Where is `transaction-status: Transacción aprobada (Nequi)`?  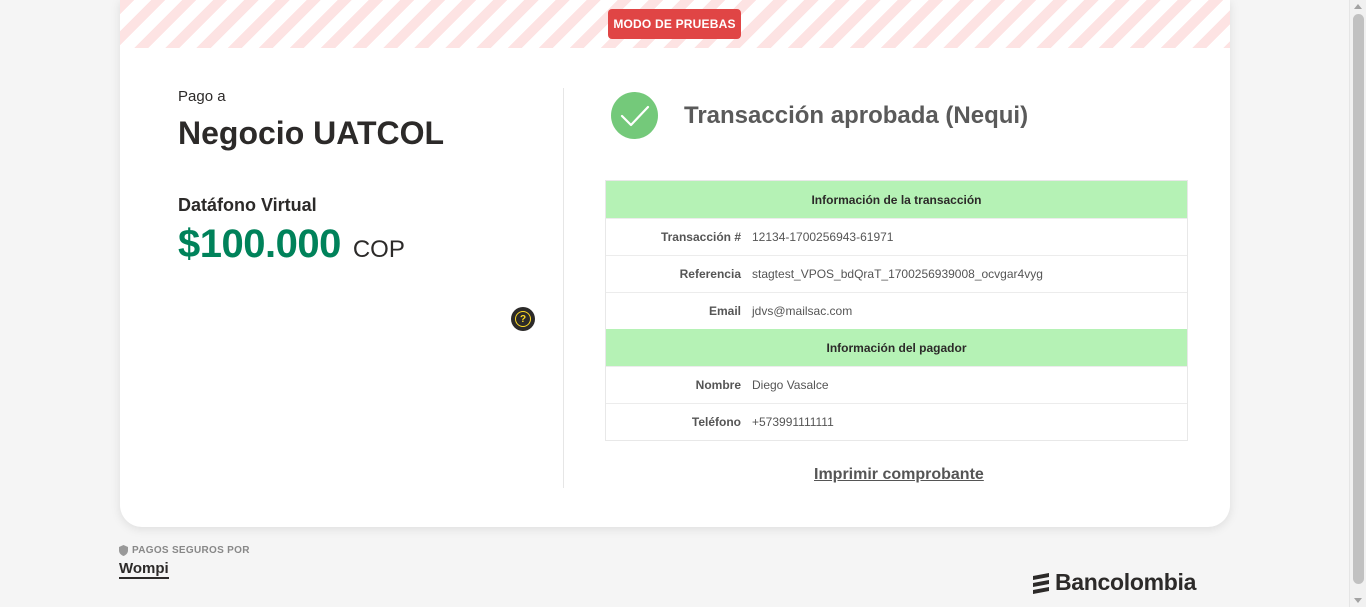
transaction-status: Transacción aprobada (Nequi) is located at coordinates (819, 115).